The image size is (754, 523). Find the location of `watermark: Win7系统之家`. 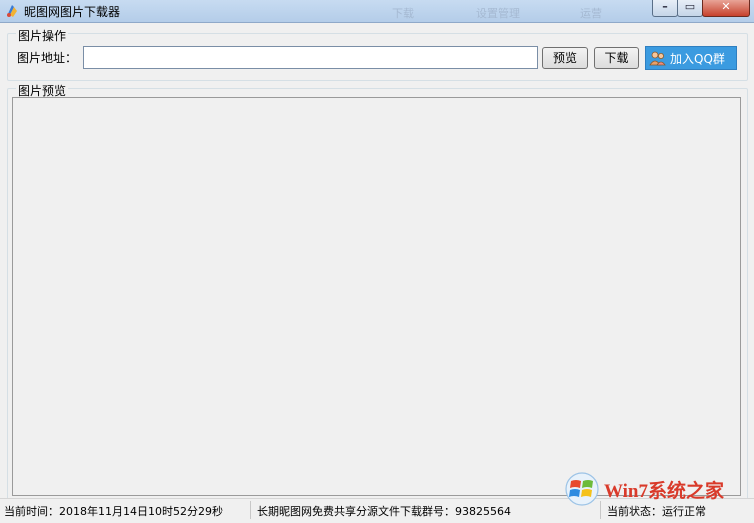

watermark: Win7系统之家 is located at coordinates (657, 488).